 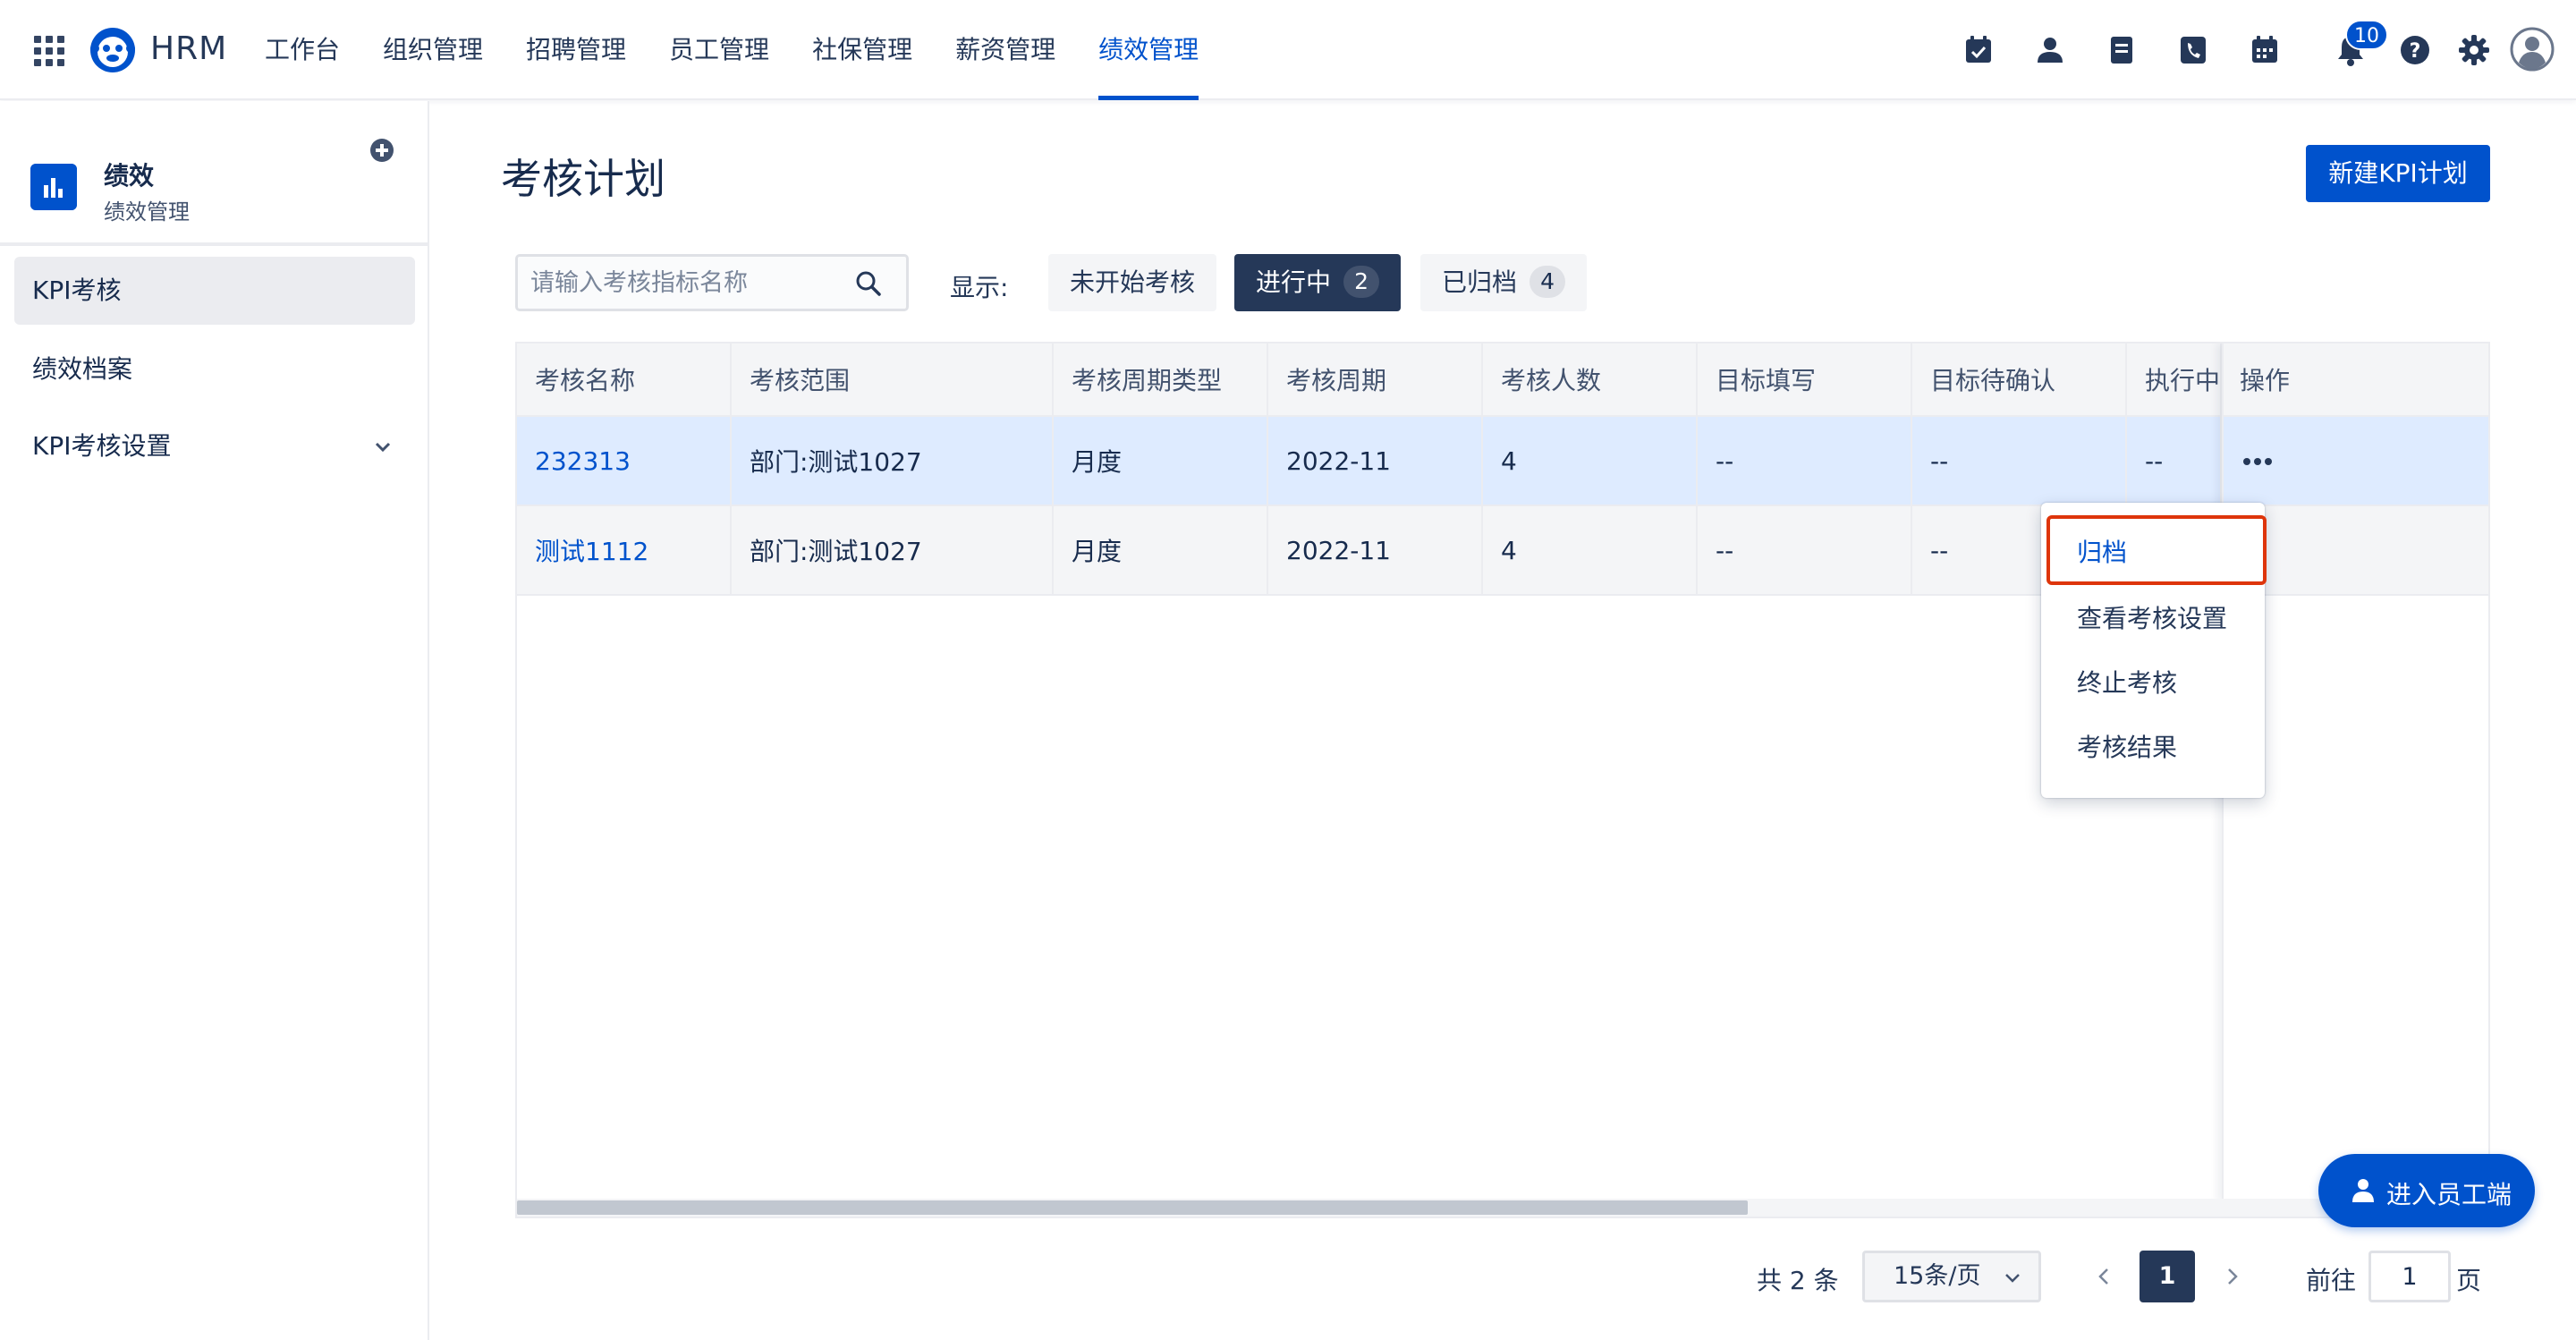 I want to click on next-page-icon, so click(x=2231, y=1276).